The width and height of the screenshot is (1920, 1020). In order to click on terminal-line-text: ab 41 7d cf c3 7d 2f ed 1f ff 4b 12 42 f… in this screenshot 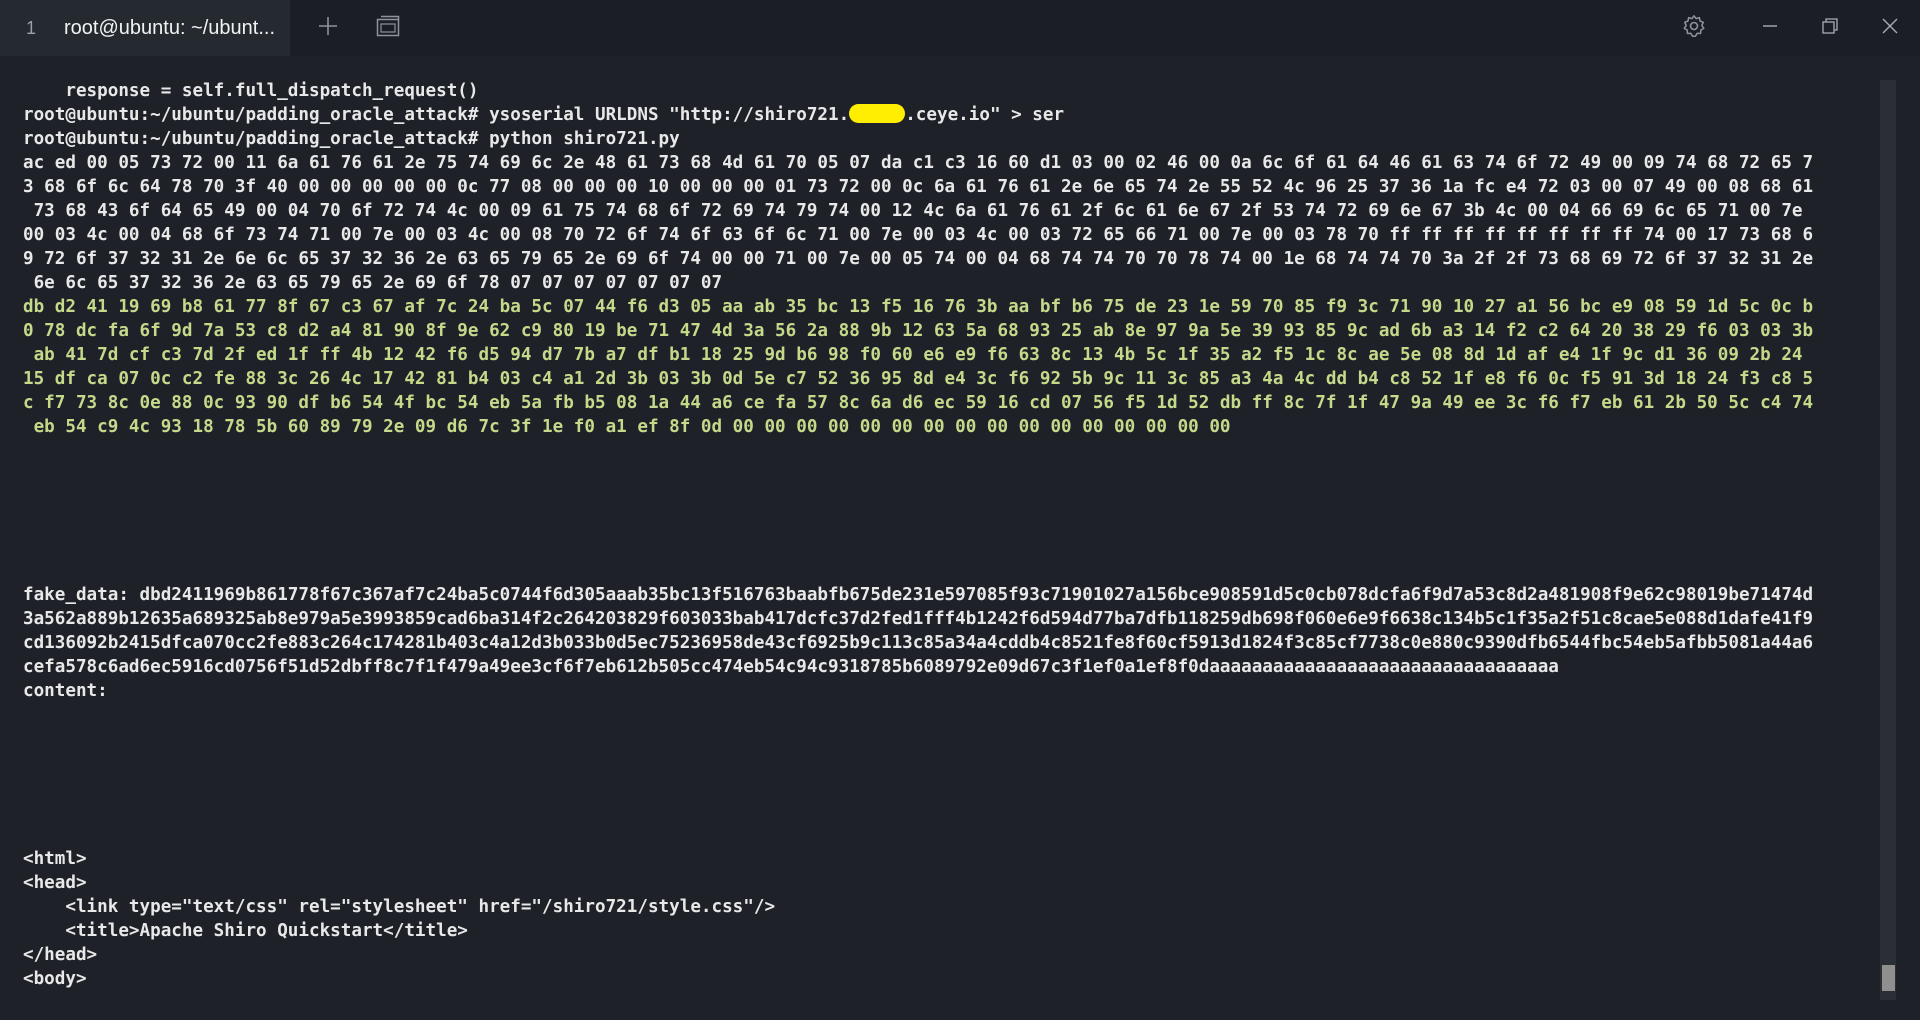, I will do `click(913, 355)`.